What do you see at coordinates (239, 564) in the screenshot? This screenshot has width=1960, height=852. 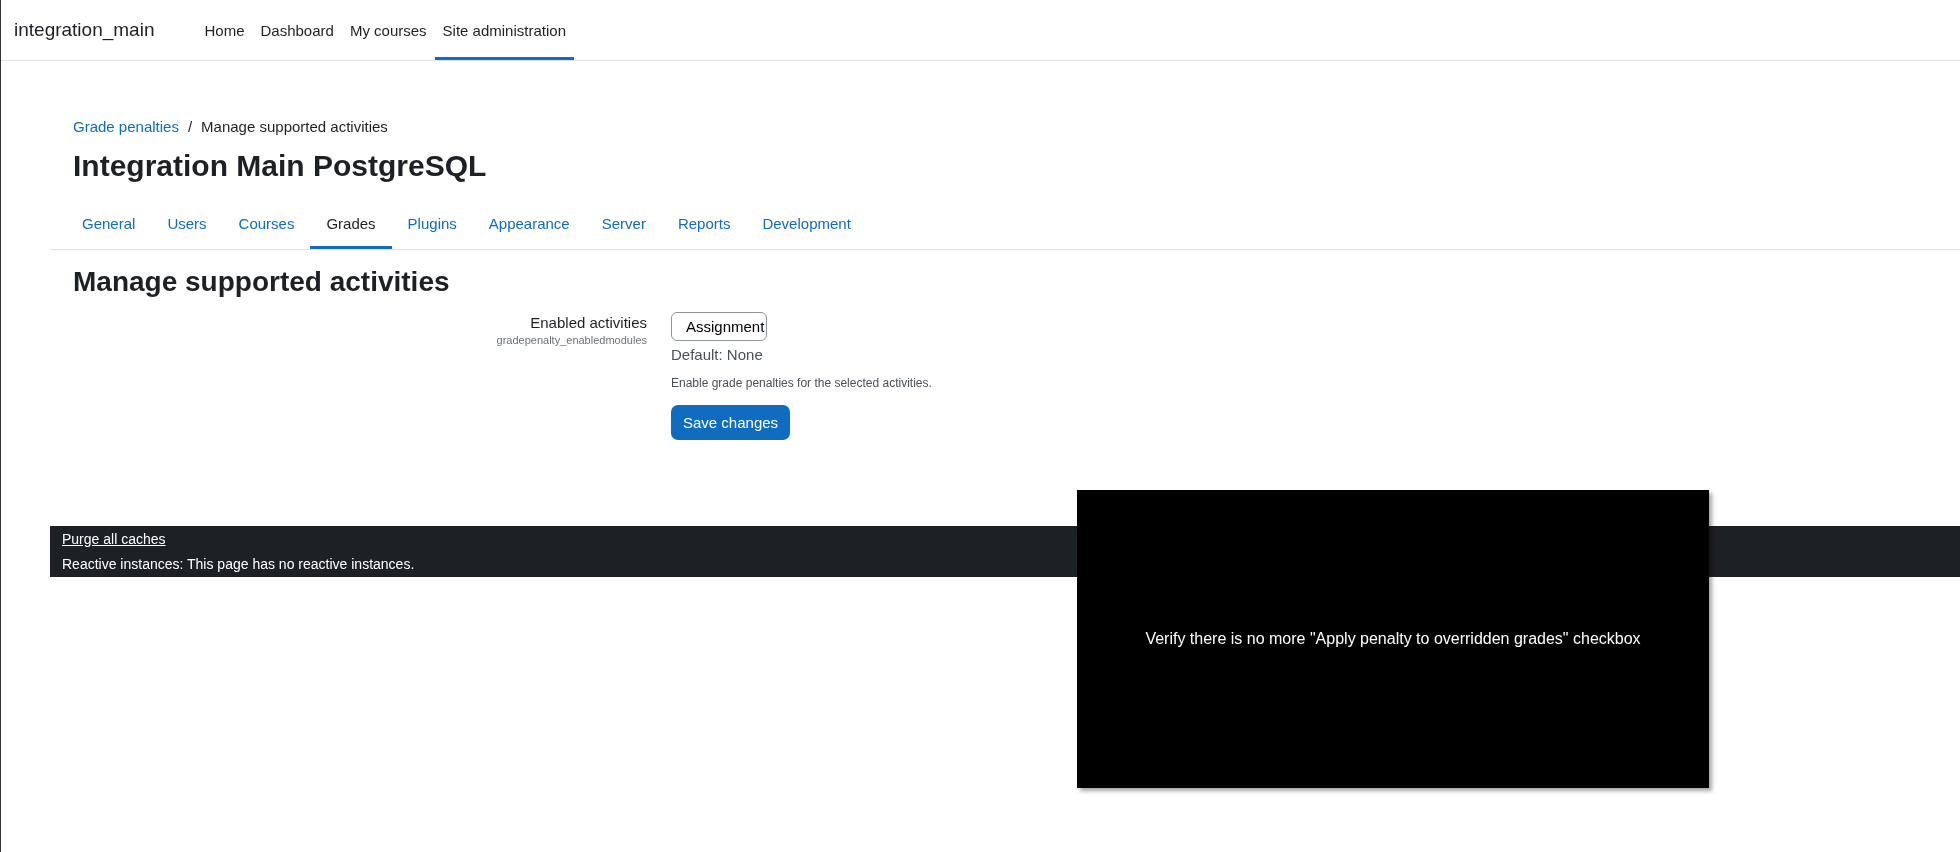 I see `footer-text: Reactive instances: This page has no reactive instances.` at bounding box center [239, 564].